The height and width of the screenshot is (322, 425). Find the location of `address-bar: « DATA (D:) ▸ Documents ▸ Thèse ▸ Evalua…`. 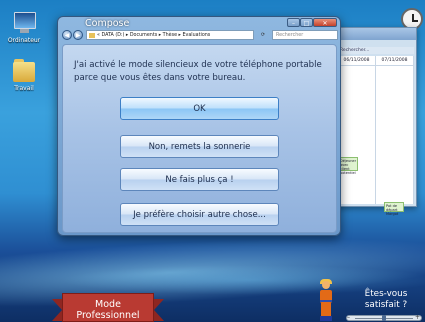

address-bar: « DATA (D:) ▸ Documents ▸ Thèse ▸ Evalua… is located at coordinates (170, 35).